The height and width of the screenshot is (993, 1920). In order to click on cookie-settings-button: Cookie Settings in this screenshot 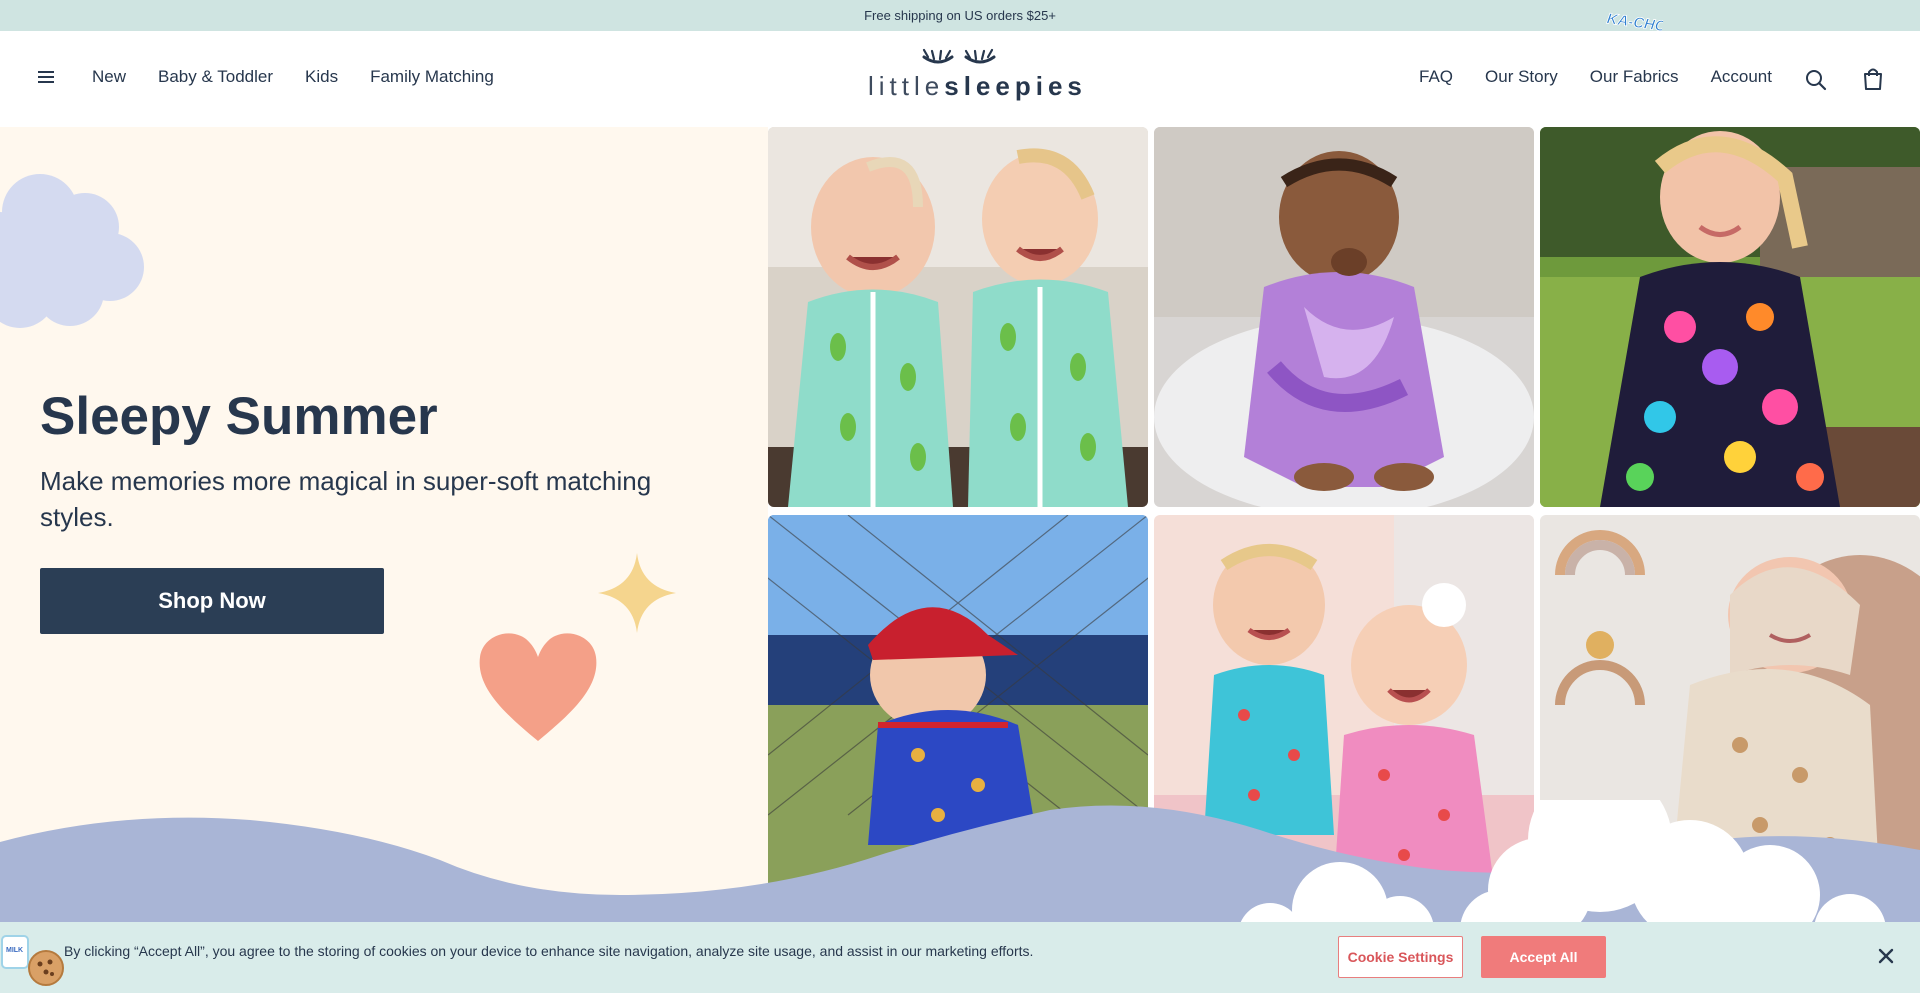, I will do `click(1400, 957)`.